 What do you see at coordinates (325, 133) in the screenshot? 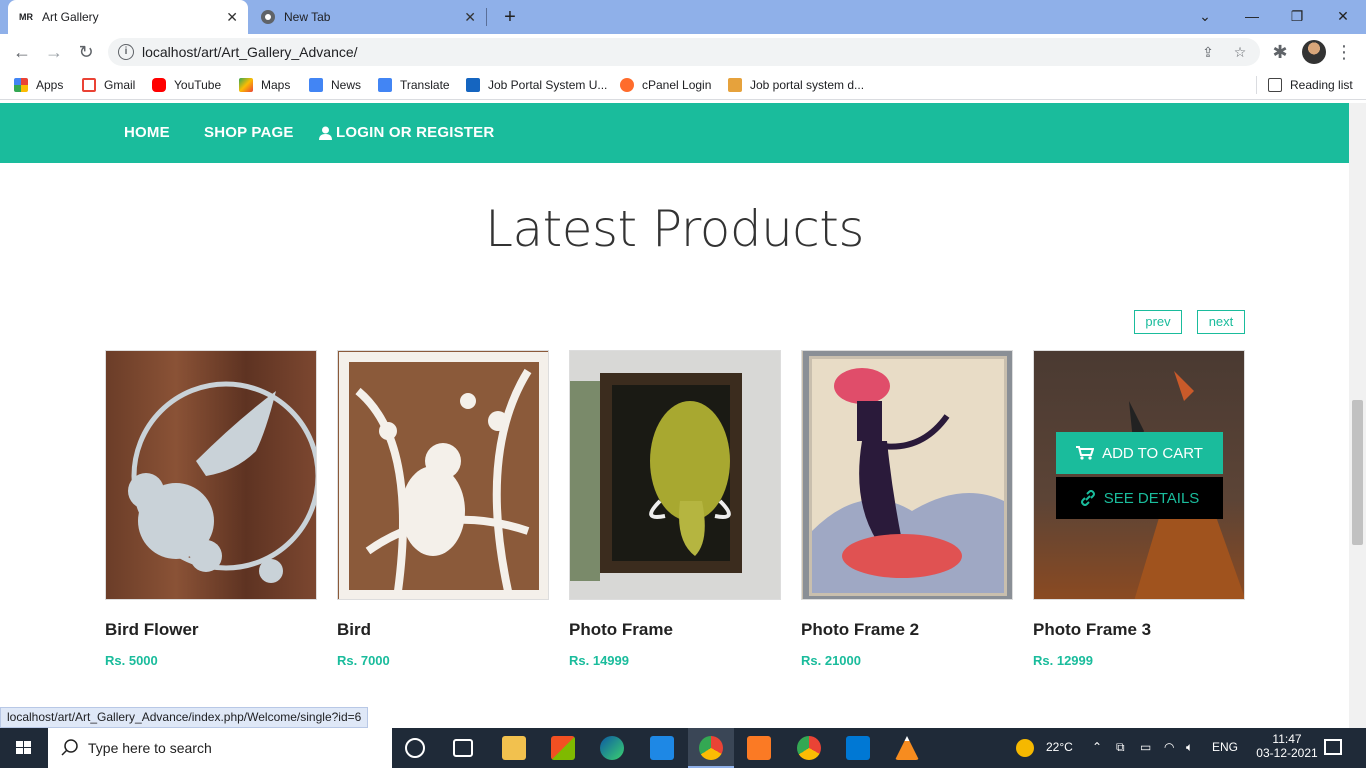
I see `user-icon` at bounding box center [325, 133].